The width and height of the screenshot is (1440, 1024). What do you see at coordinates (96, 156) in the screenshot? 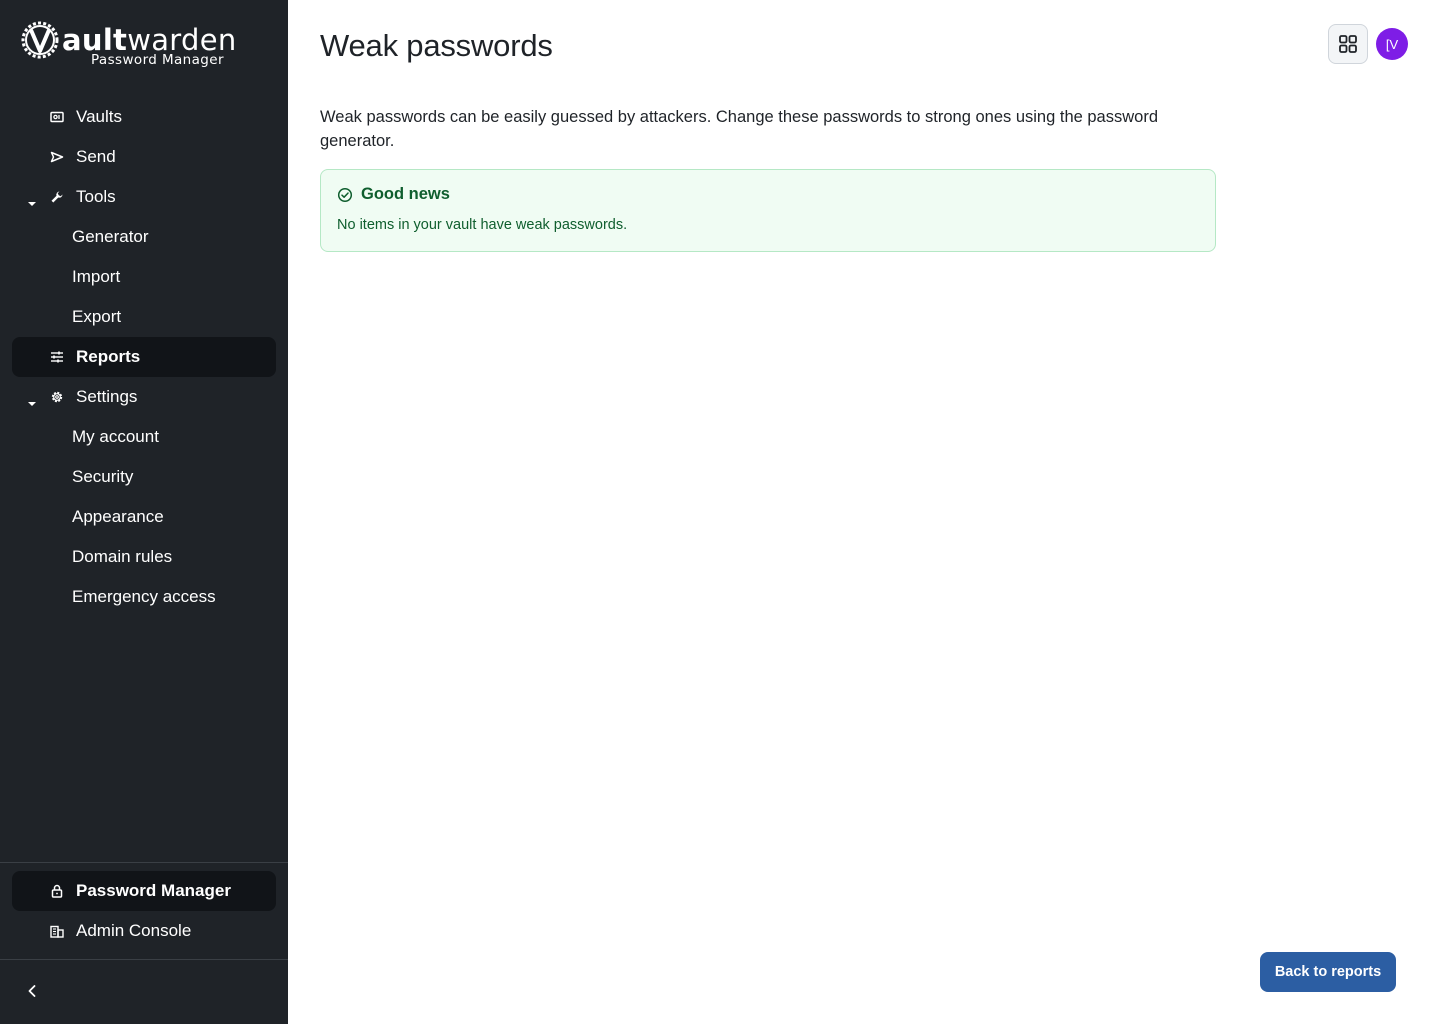
I see `sidebar-item-label: Send` at bounding box center [96, 156].